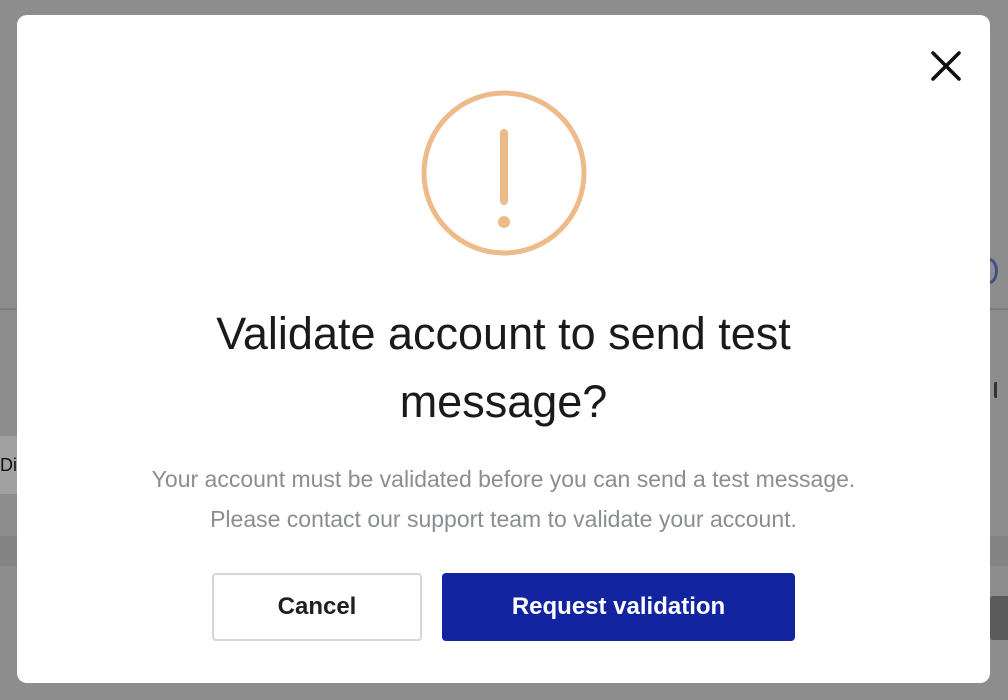  I want to click on background-left-tab: Di, so click(9, 465).